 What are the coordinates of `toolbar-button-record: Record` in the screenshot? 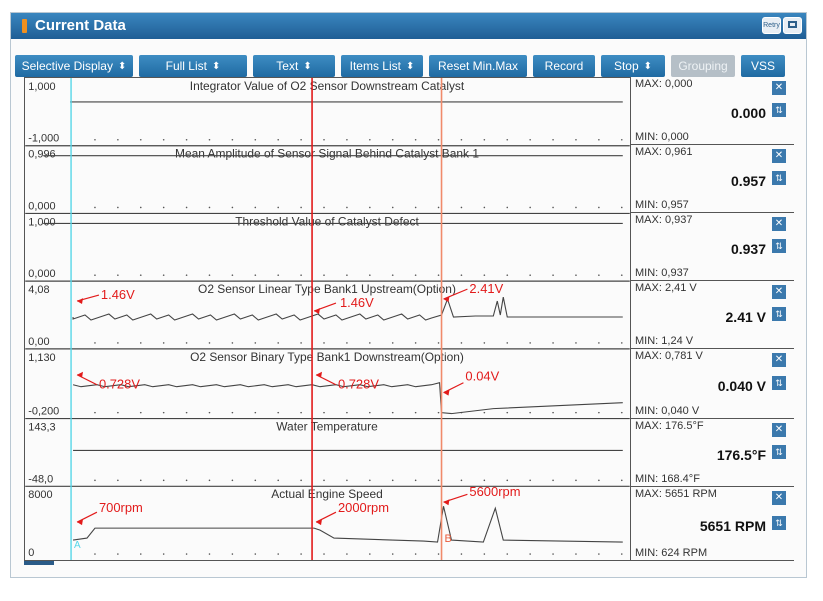 It's located at (564, 66).